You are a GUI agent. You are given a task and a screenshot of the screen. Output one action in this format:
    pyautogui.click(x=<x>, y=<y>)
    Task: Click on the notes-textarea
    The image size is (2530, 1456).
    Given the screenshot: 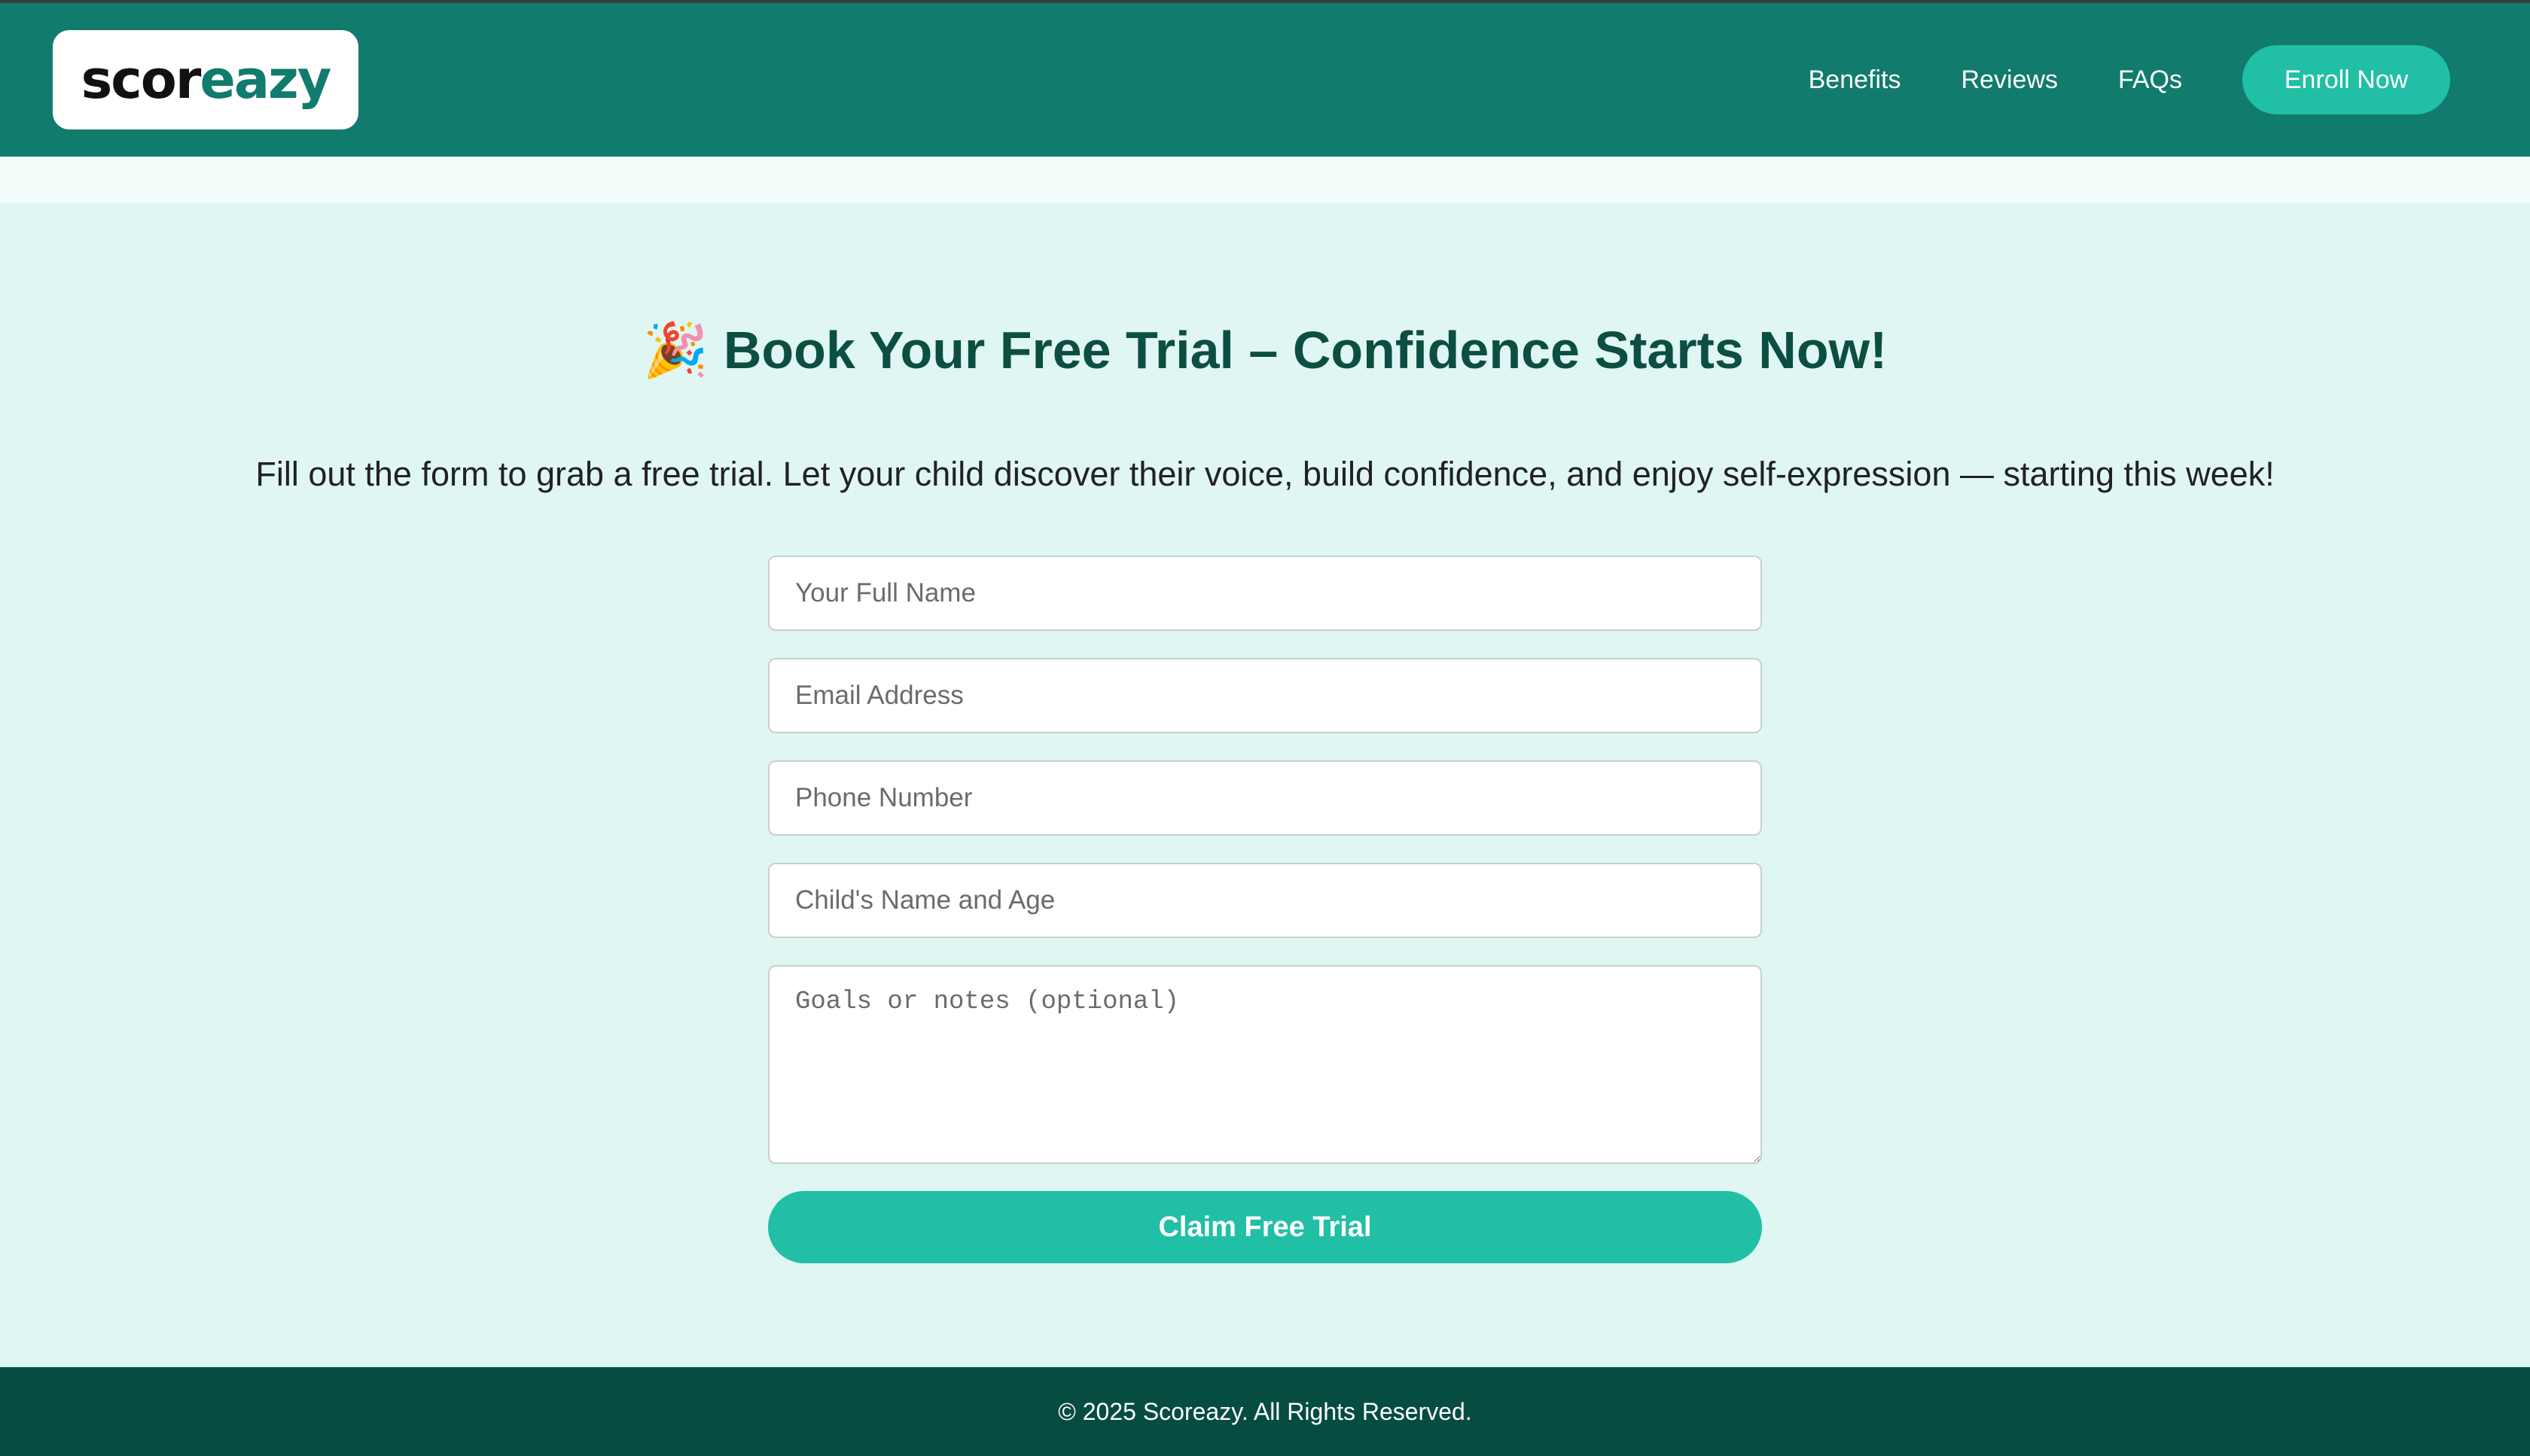 What is the action you would take?
    pyautogui.click(x=1265, y=1064)
    